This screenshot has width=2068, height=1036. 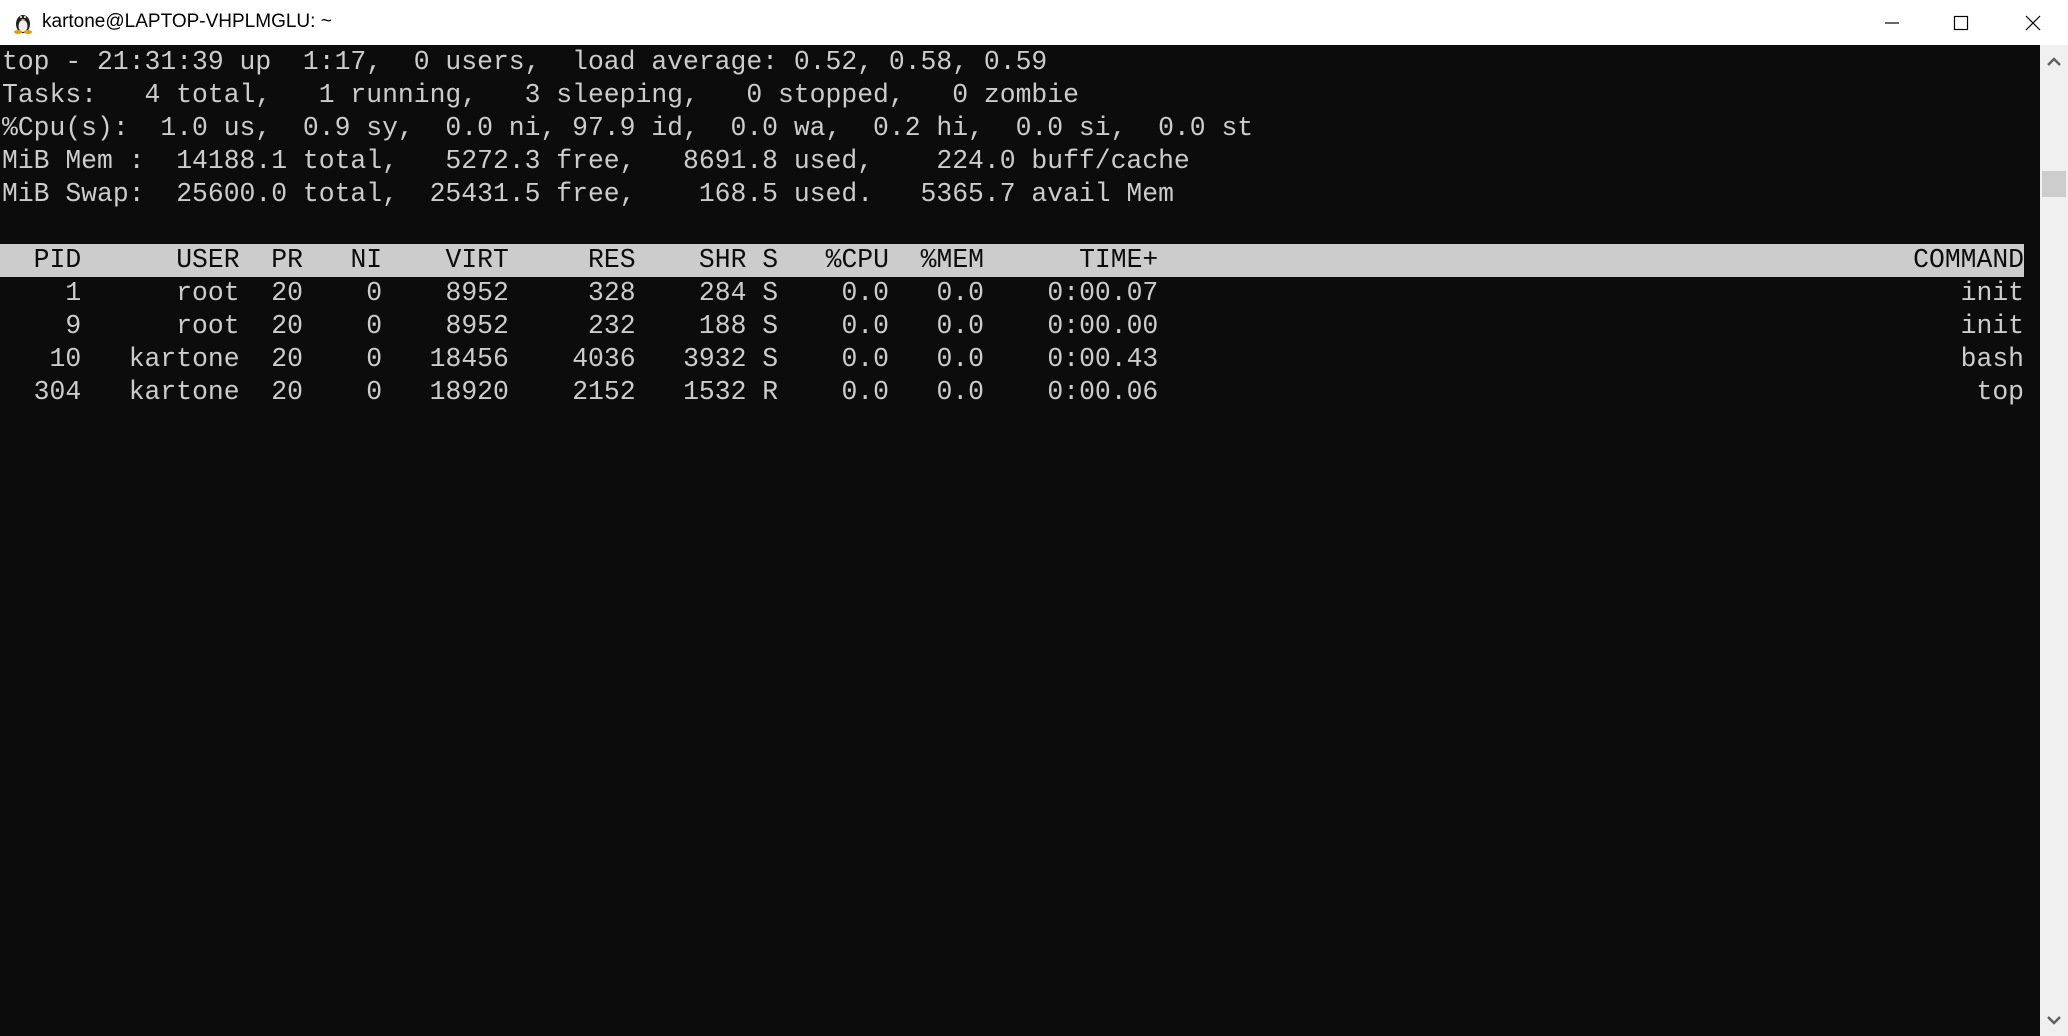 I want to click on cell-pid: 9, so click(x=73, y=326).